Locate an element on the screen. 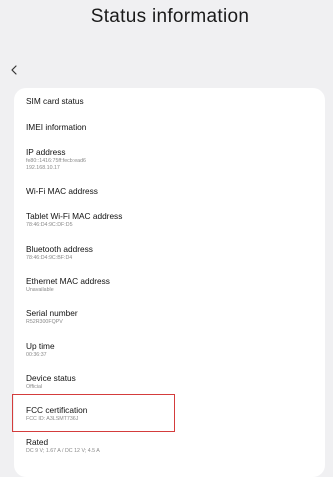 Image resolution: width=333 pixels, height=477 pixels. item-value: 78:46:D4:9C:DF:D5 is located at coordinates (49, 225).